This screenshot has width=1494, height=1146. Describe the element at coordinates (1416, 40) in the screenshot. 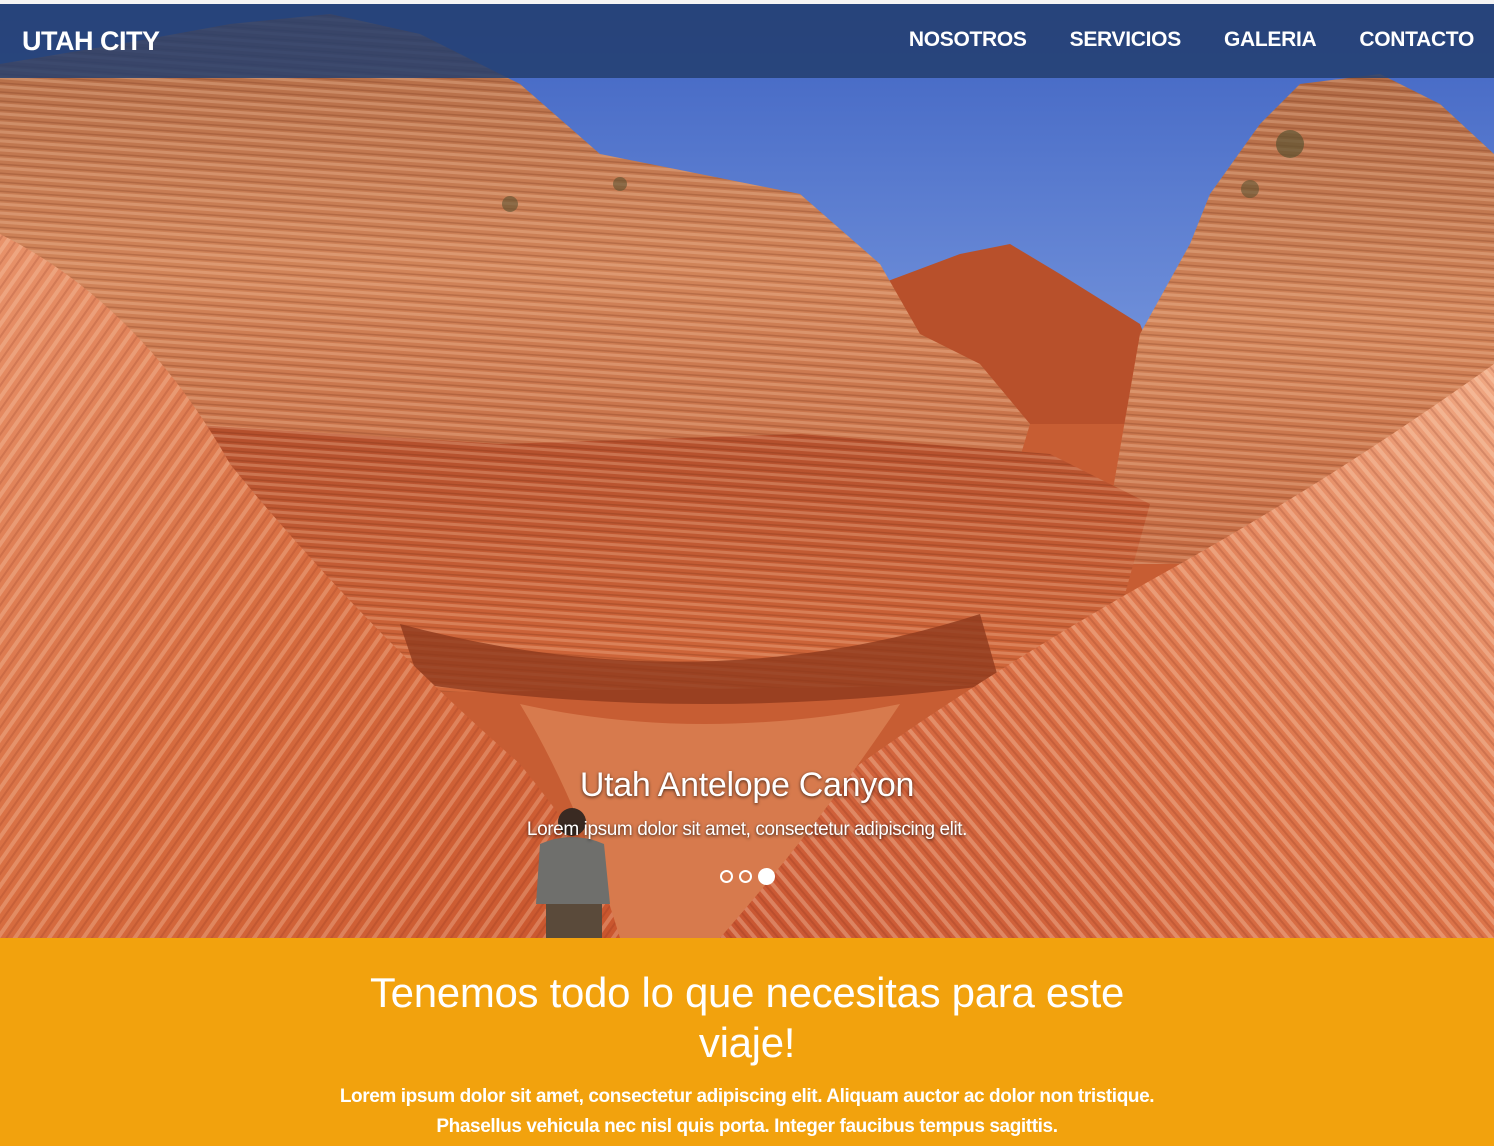

I see `nav-link-contacto: CONTACTO` at that location.